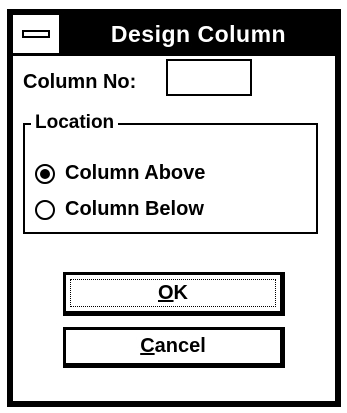 This screenshot has height=413, width=347. Describe the element at coordinates (80, 82) in the screenshot. I see `column-no-label: Column No:` at that location.